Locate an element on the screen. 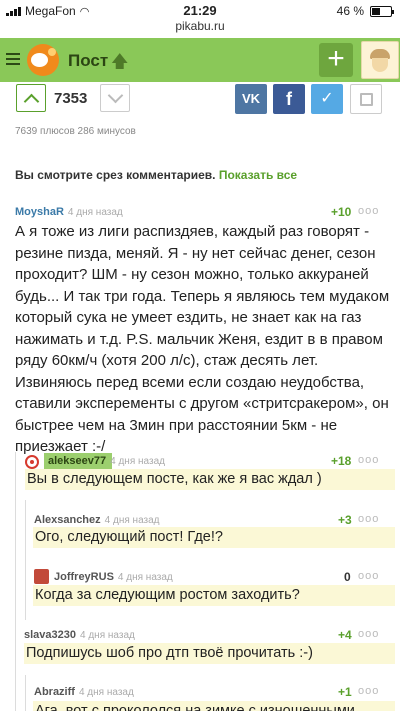 The image size is (400, 711). comment-text: Ого, следующий пост! Где!? is located at coordinates (214, 537).